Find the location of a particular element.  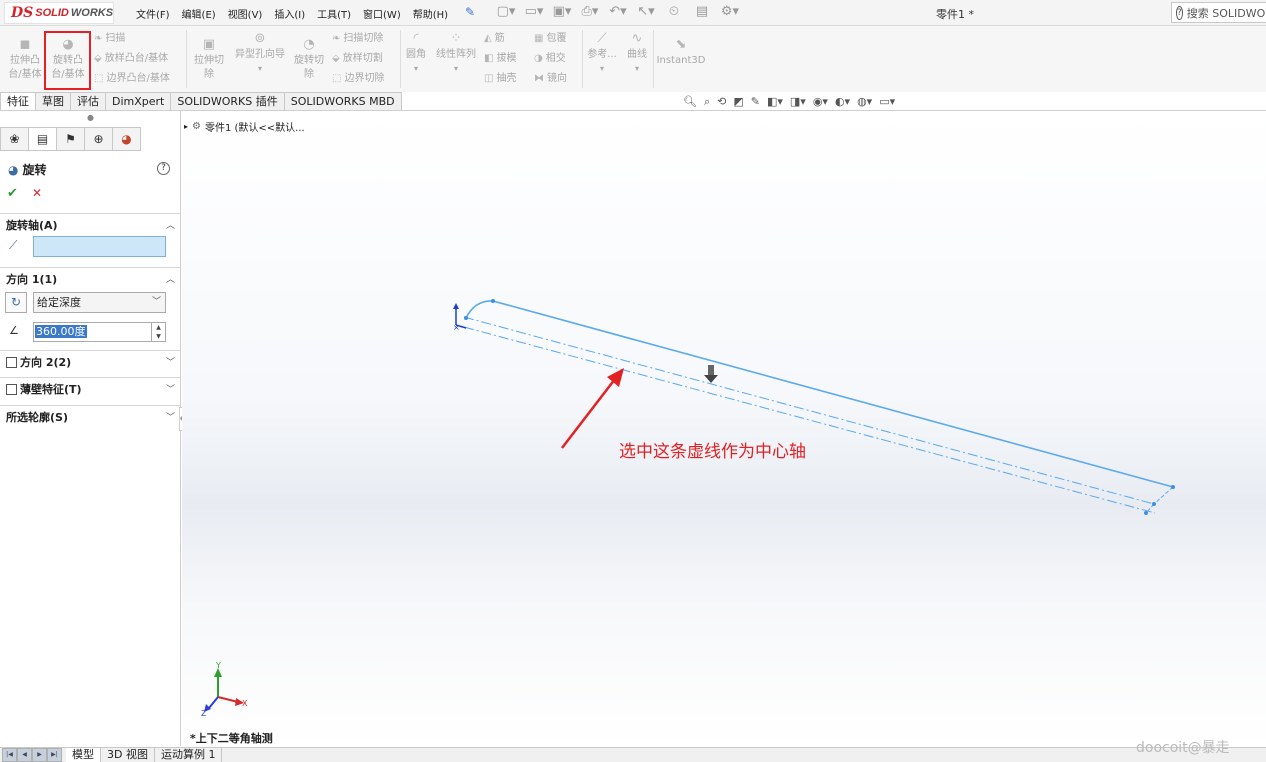

linear-pattern-button: ⁘ 线性阵列 ▾ is located at coordinates (456, 54).